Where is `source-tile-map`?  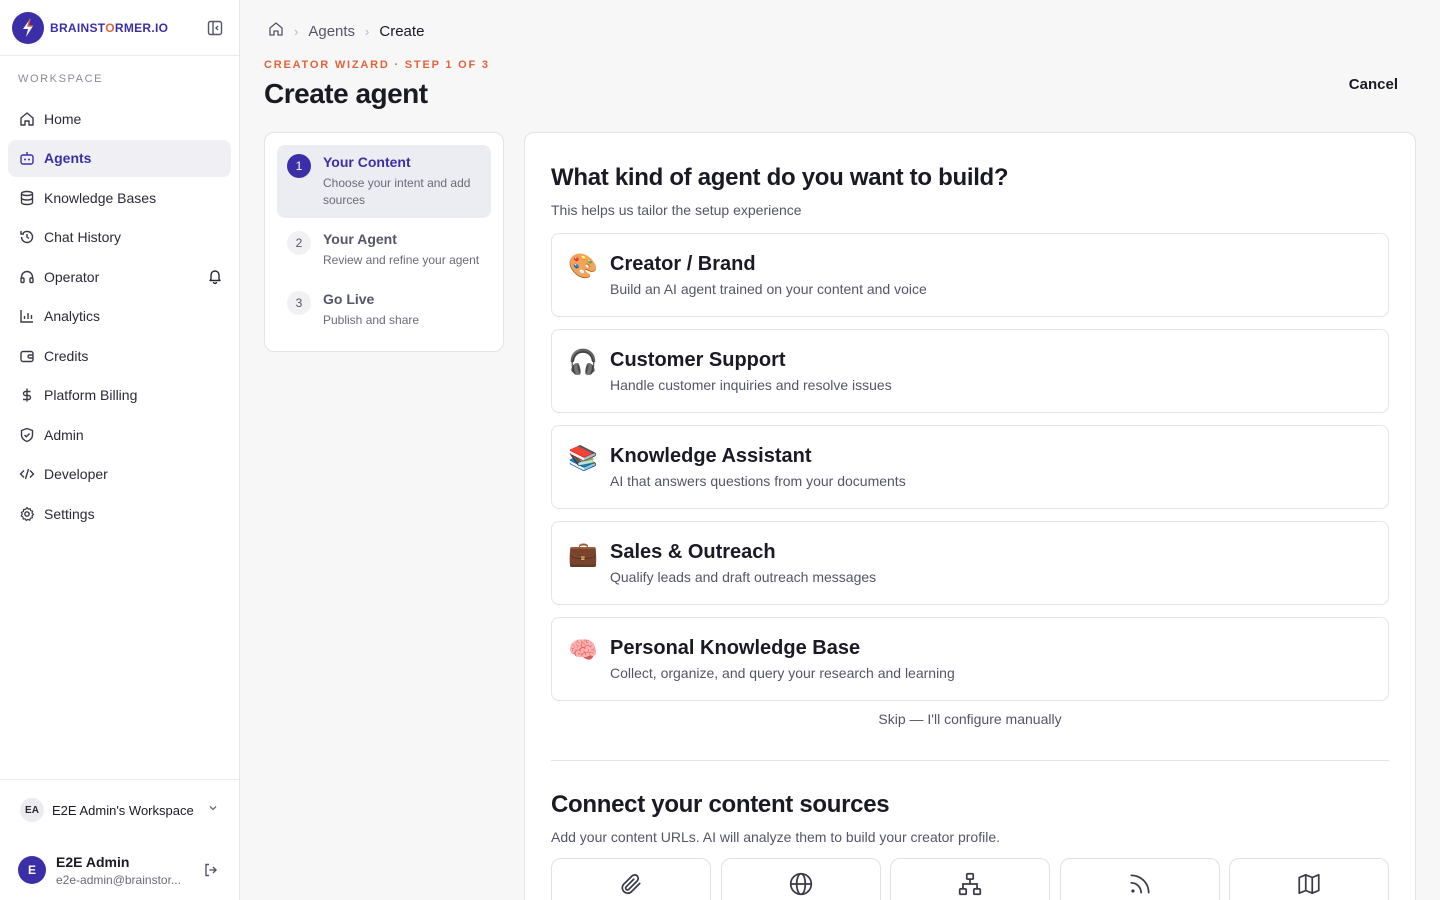
source-tile-map is located at coordinates (1309, 879).